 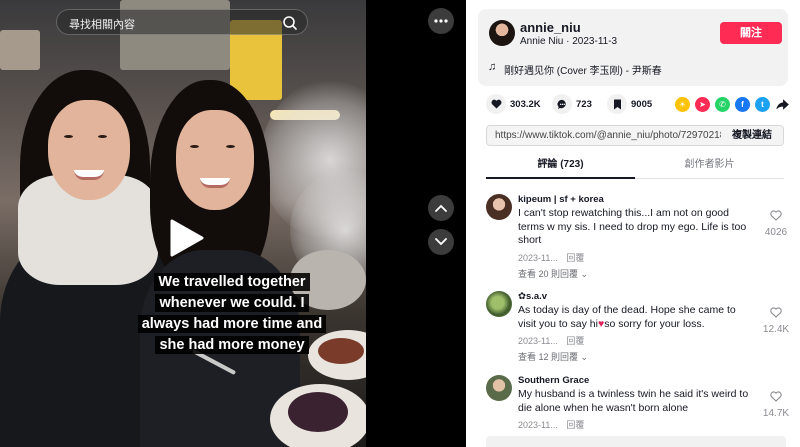 I want to click on next-post-button, so click(x=441, y=242).